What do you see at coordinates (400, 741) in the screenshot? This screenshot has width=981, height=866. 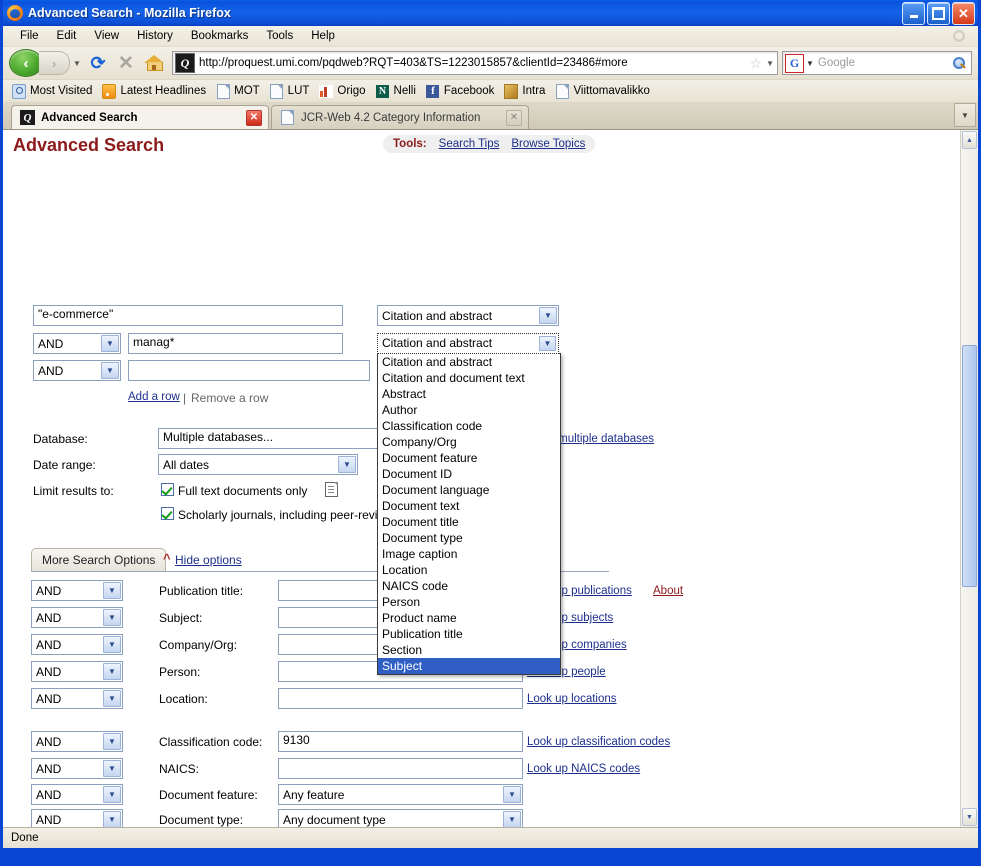 I see `classification-code-input: 9130` at bounding box center [400, 741].